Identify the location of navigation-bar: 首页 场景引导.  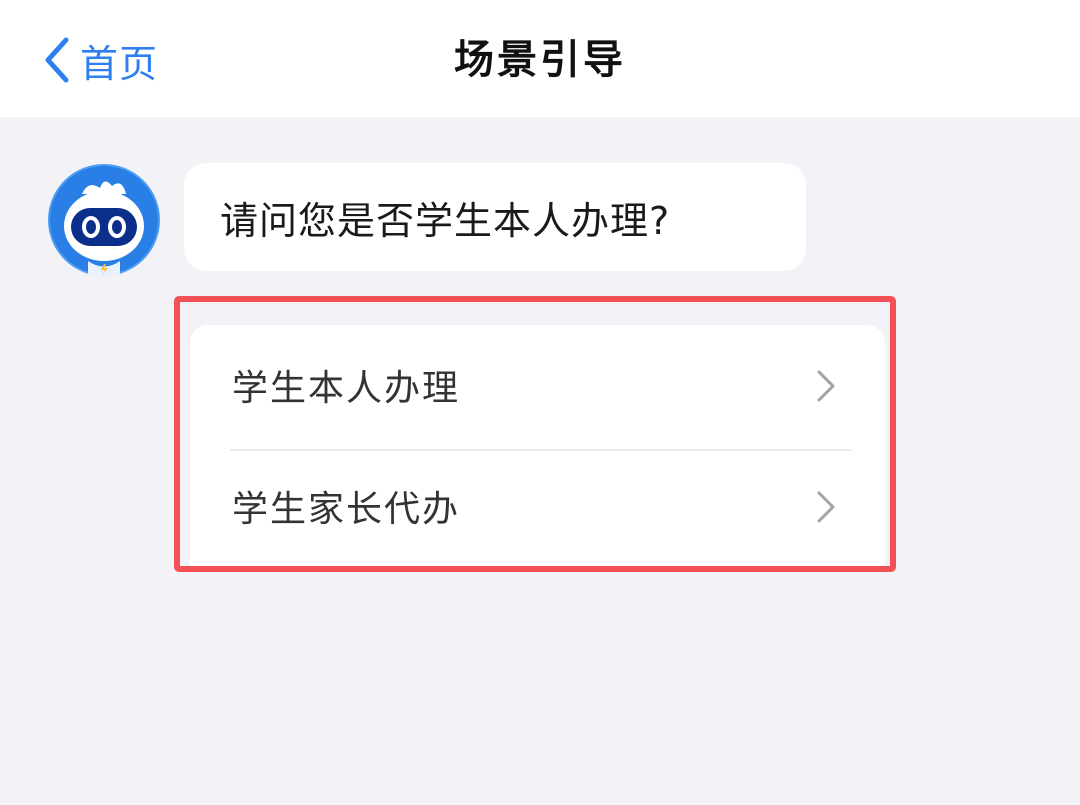
(540, 58).